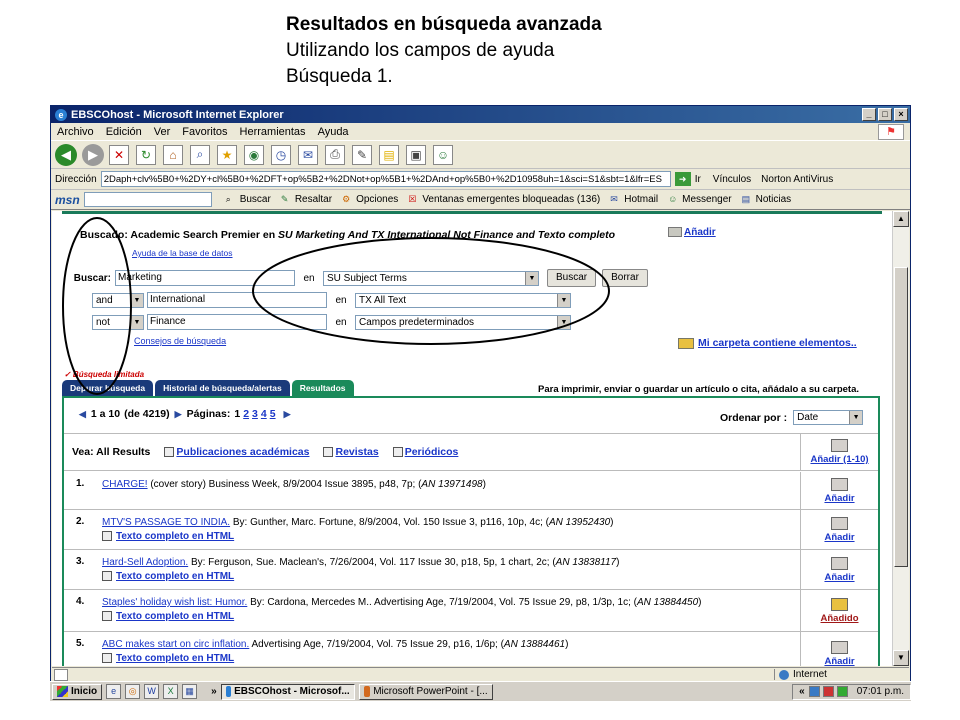  I want to click on result-title-link: ABC makes start on circ inflation., so click(175, 644).